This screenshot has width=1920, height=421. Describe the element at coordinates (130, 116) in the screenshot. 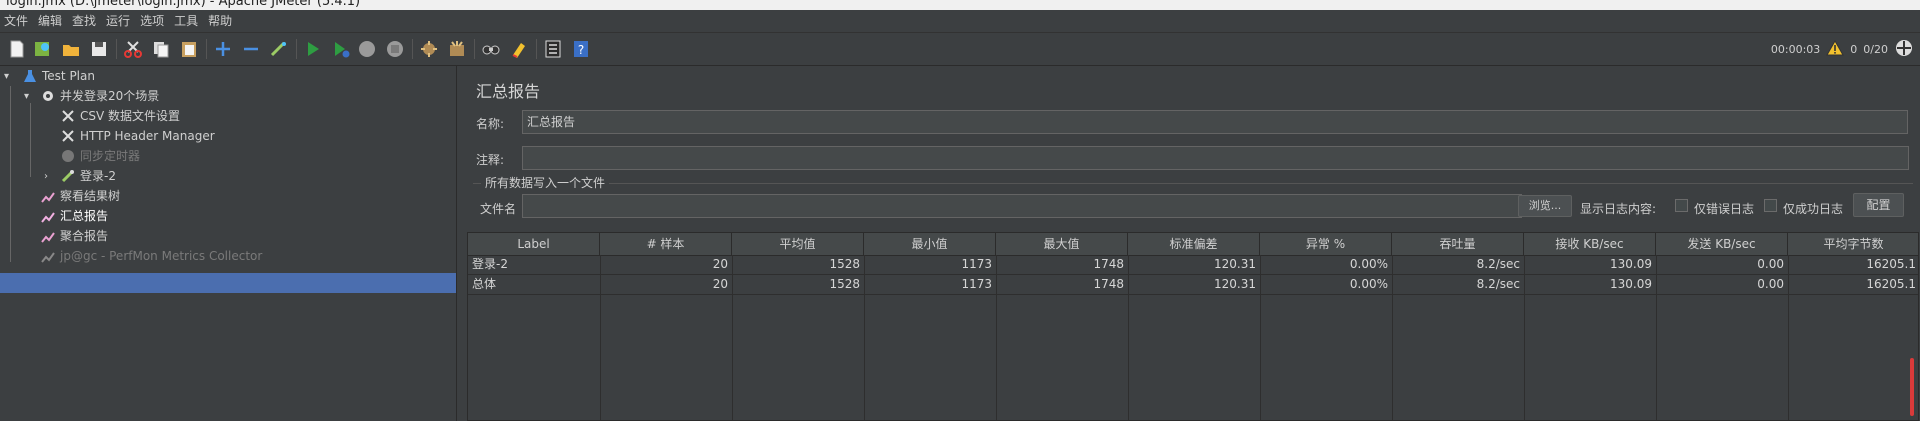

I see `tree-item-label: CSV 数据文件设置` at that location.